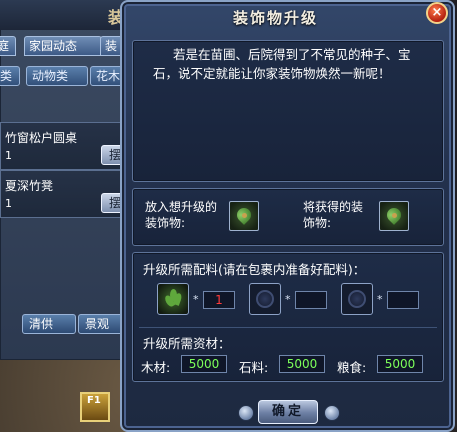 This screenshot has width=457, height=432. I want to click on wood-label: 木材:, so click(156, 367).